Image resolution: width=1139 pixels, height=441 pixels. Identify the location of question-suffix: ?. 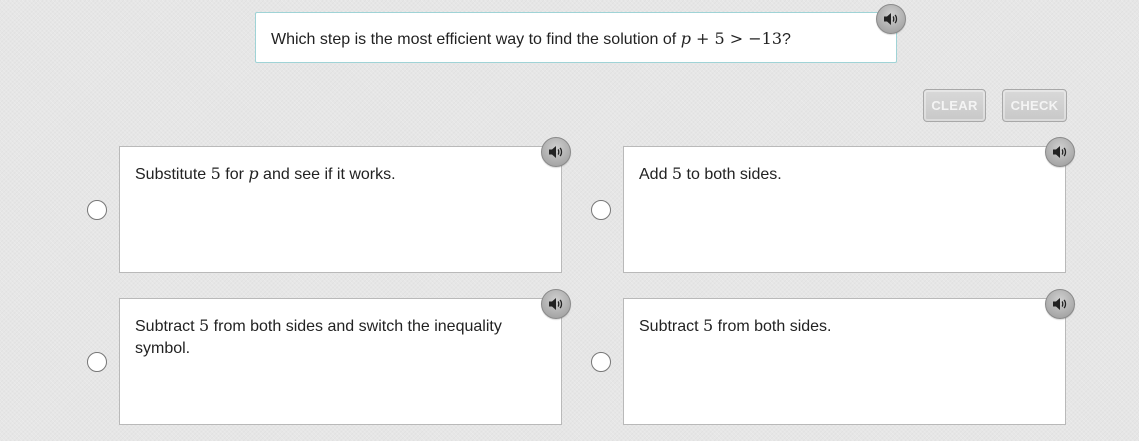
(786, 39).